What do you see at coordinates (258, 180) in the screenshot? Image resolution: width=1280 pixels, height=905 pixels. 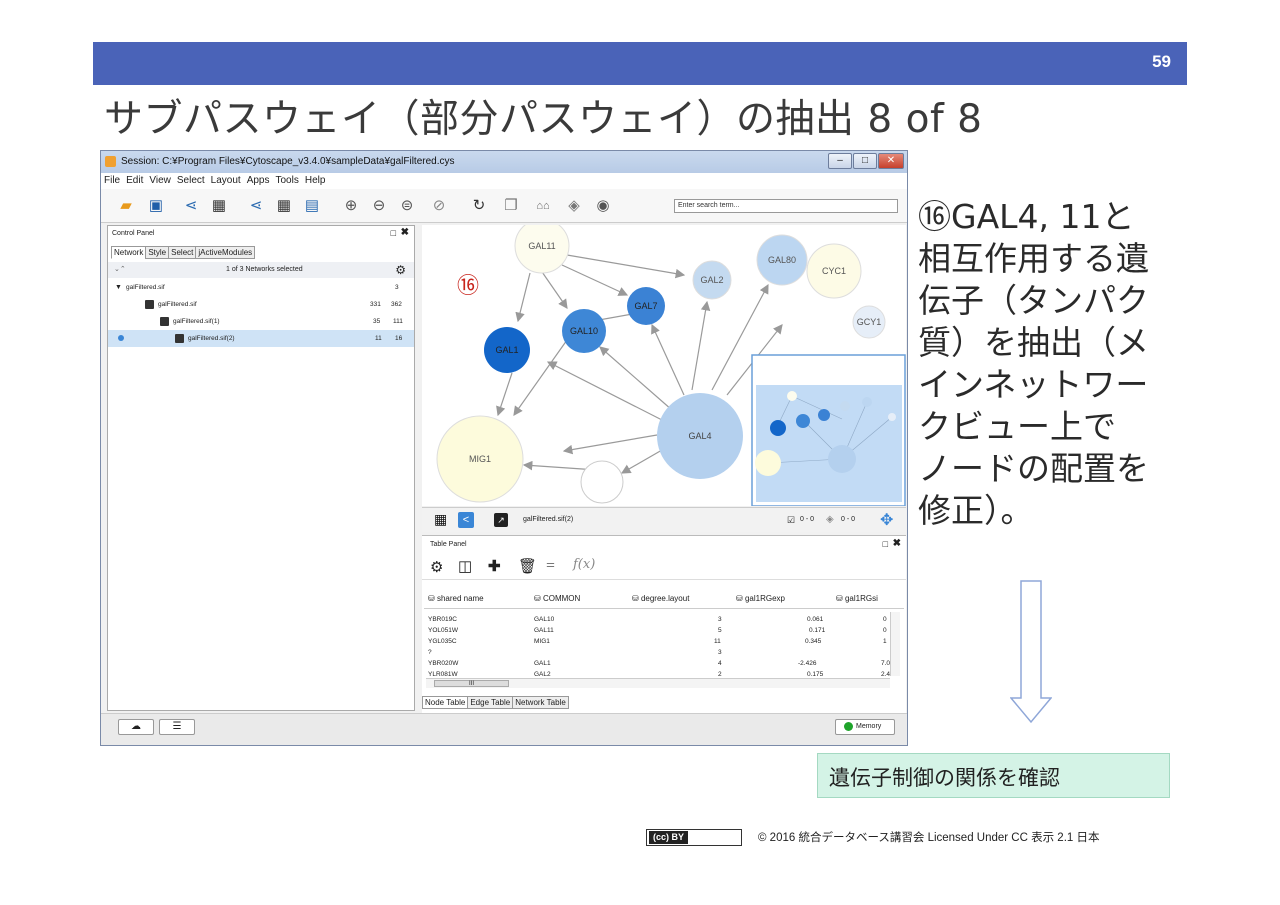 I see `menu-apps: Apps` at bounding box center [258, 180].